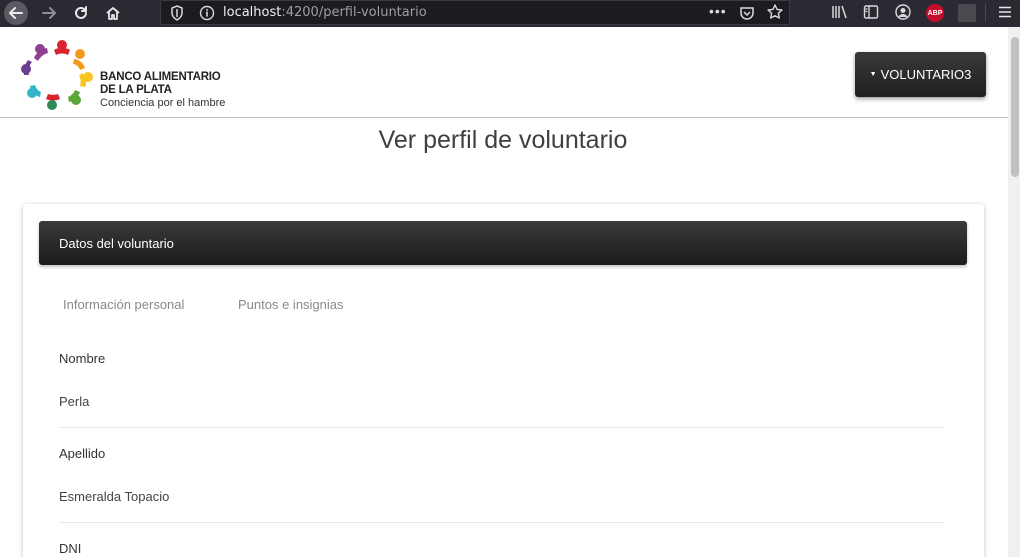 This screenshot has height=557, width=1020. Describe the element at coordinates (177, 13) in the screenshot. I see `tracking-shield-icon` at that location.